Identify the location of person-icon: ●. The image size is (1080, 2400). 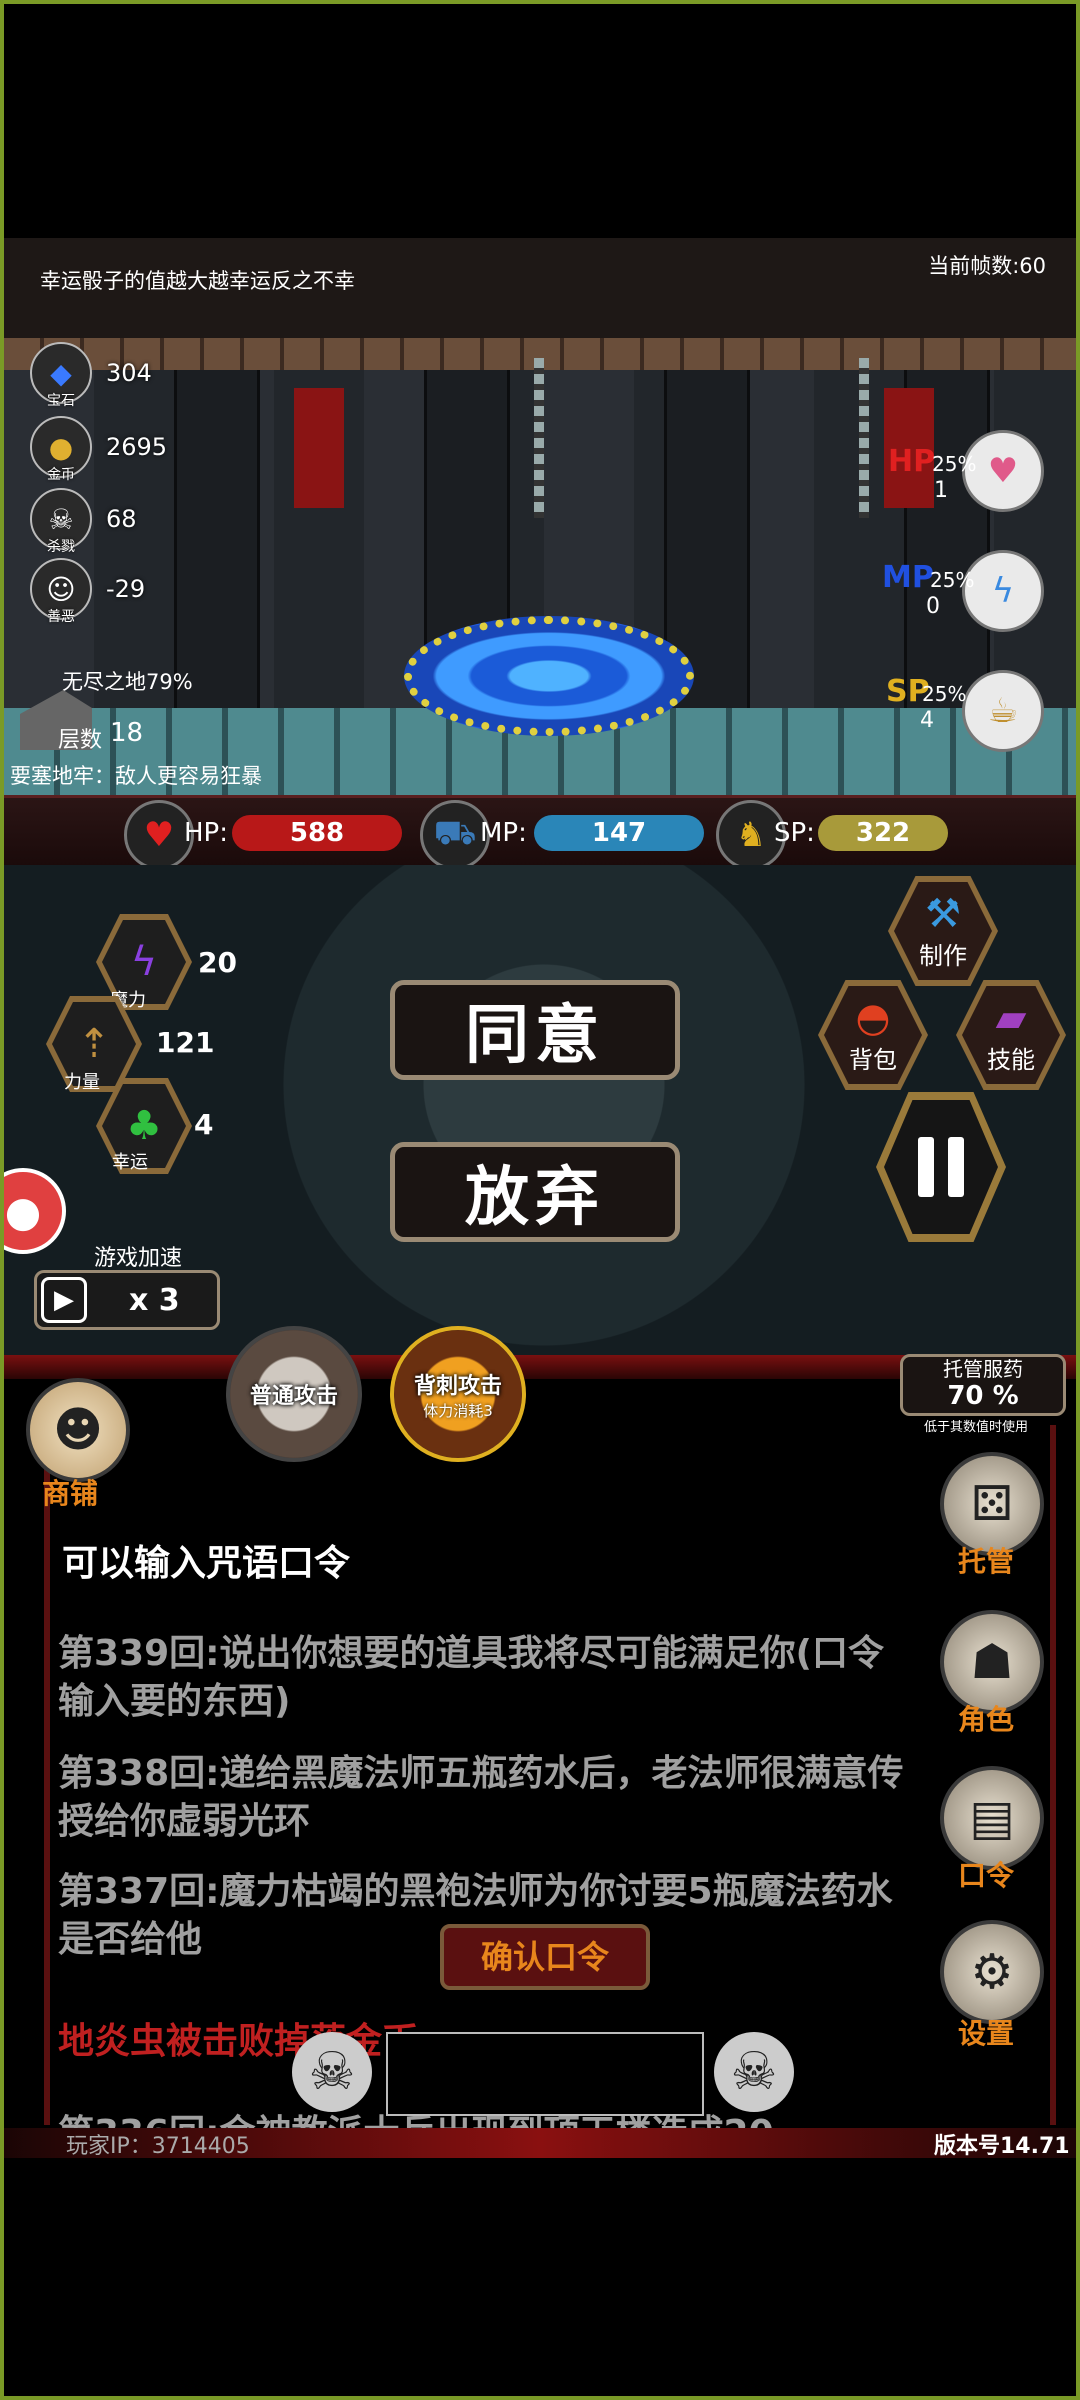
(23, 1211).